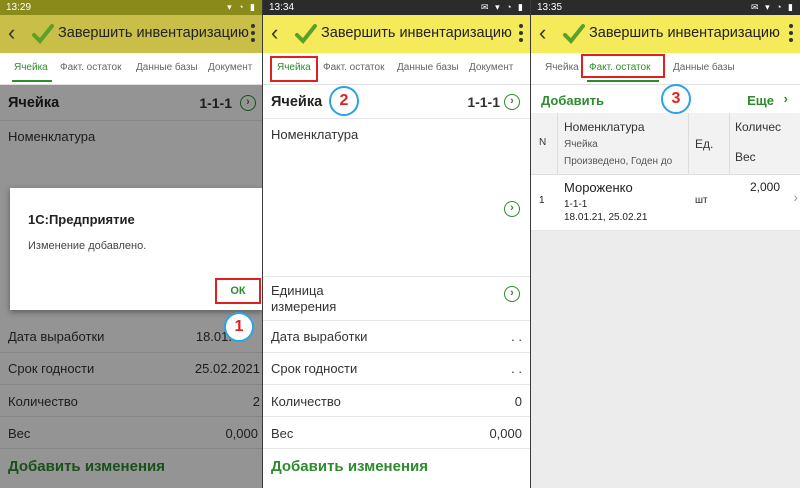  What do you see at coordinates (665, 7) in the screenshot?
I see `status-bar: 13:35 ✉ ▾ ◔ ▮` at bounding box center [665, 7].